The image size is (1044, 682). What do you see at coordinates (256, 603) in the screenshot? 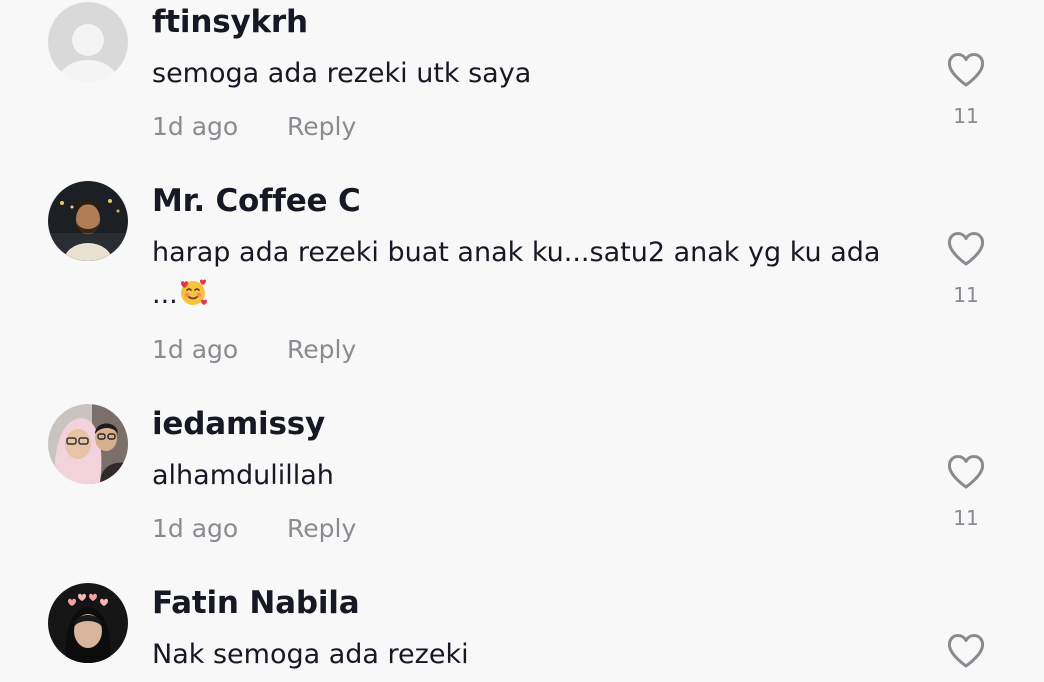
I see `username: Fatin Nabila` at bounding box center [256, 603].